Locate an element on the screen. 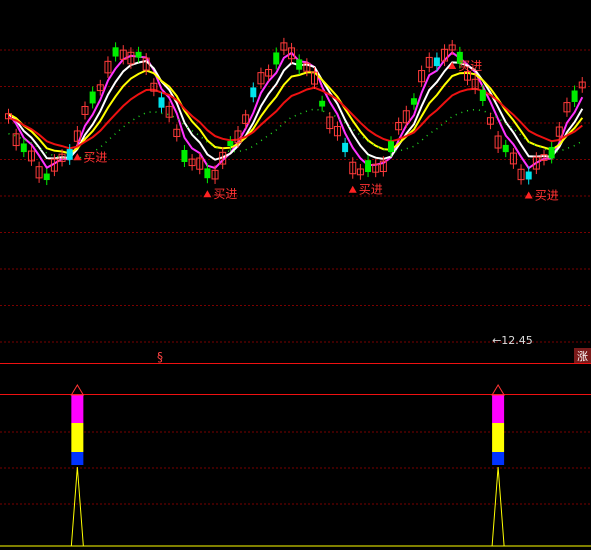 The image size is (591, 550). low-price-label: ←12.45 is located at coordinates (512, 340).